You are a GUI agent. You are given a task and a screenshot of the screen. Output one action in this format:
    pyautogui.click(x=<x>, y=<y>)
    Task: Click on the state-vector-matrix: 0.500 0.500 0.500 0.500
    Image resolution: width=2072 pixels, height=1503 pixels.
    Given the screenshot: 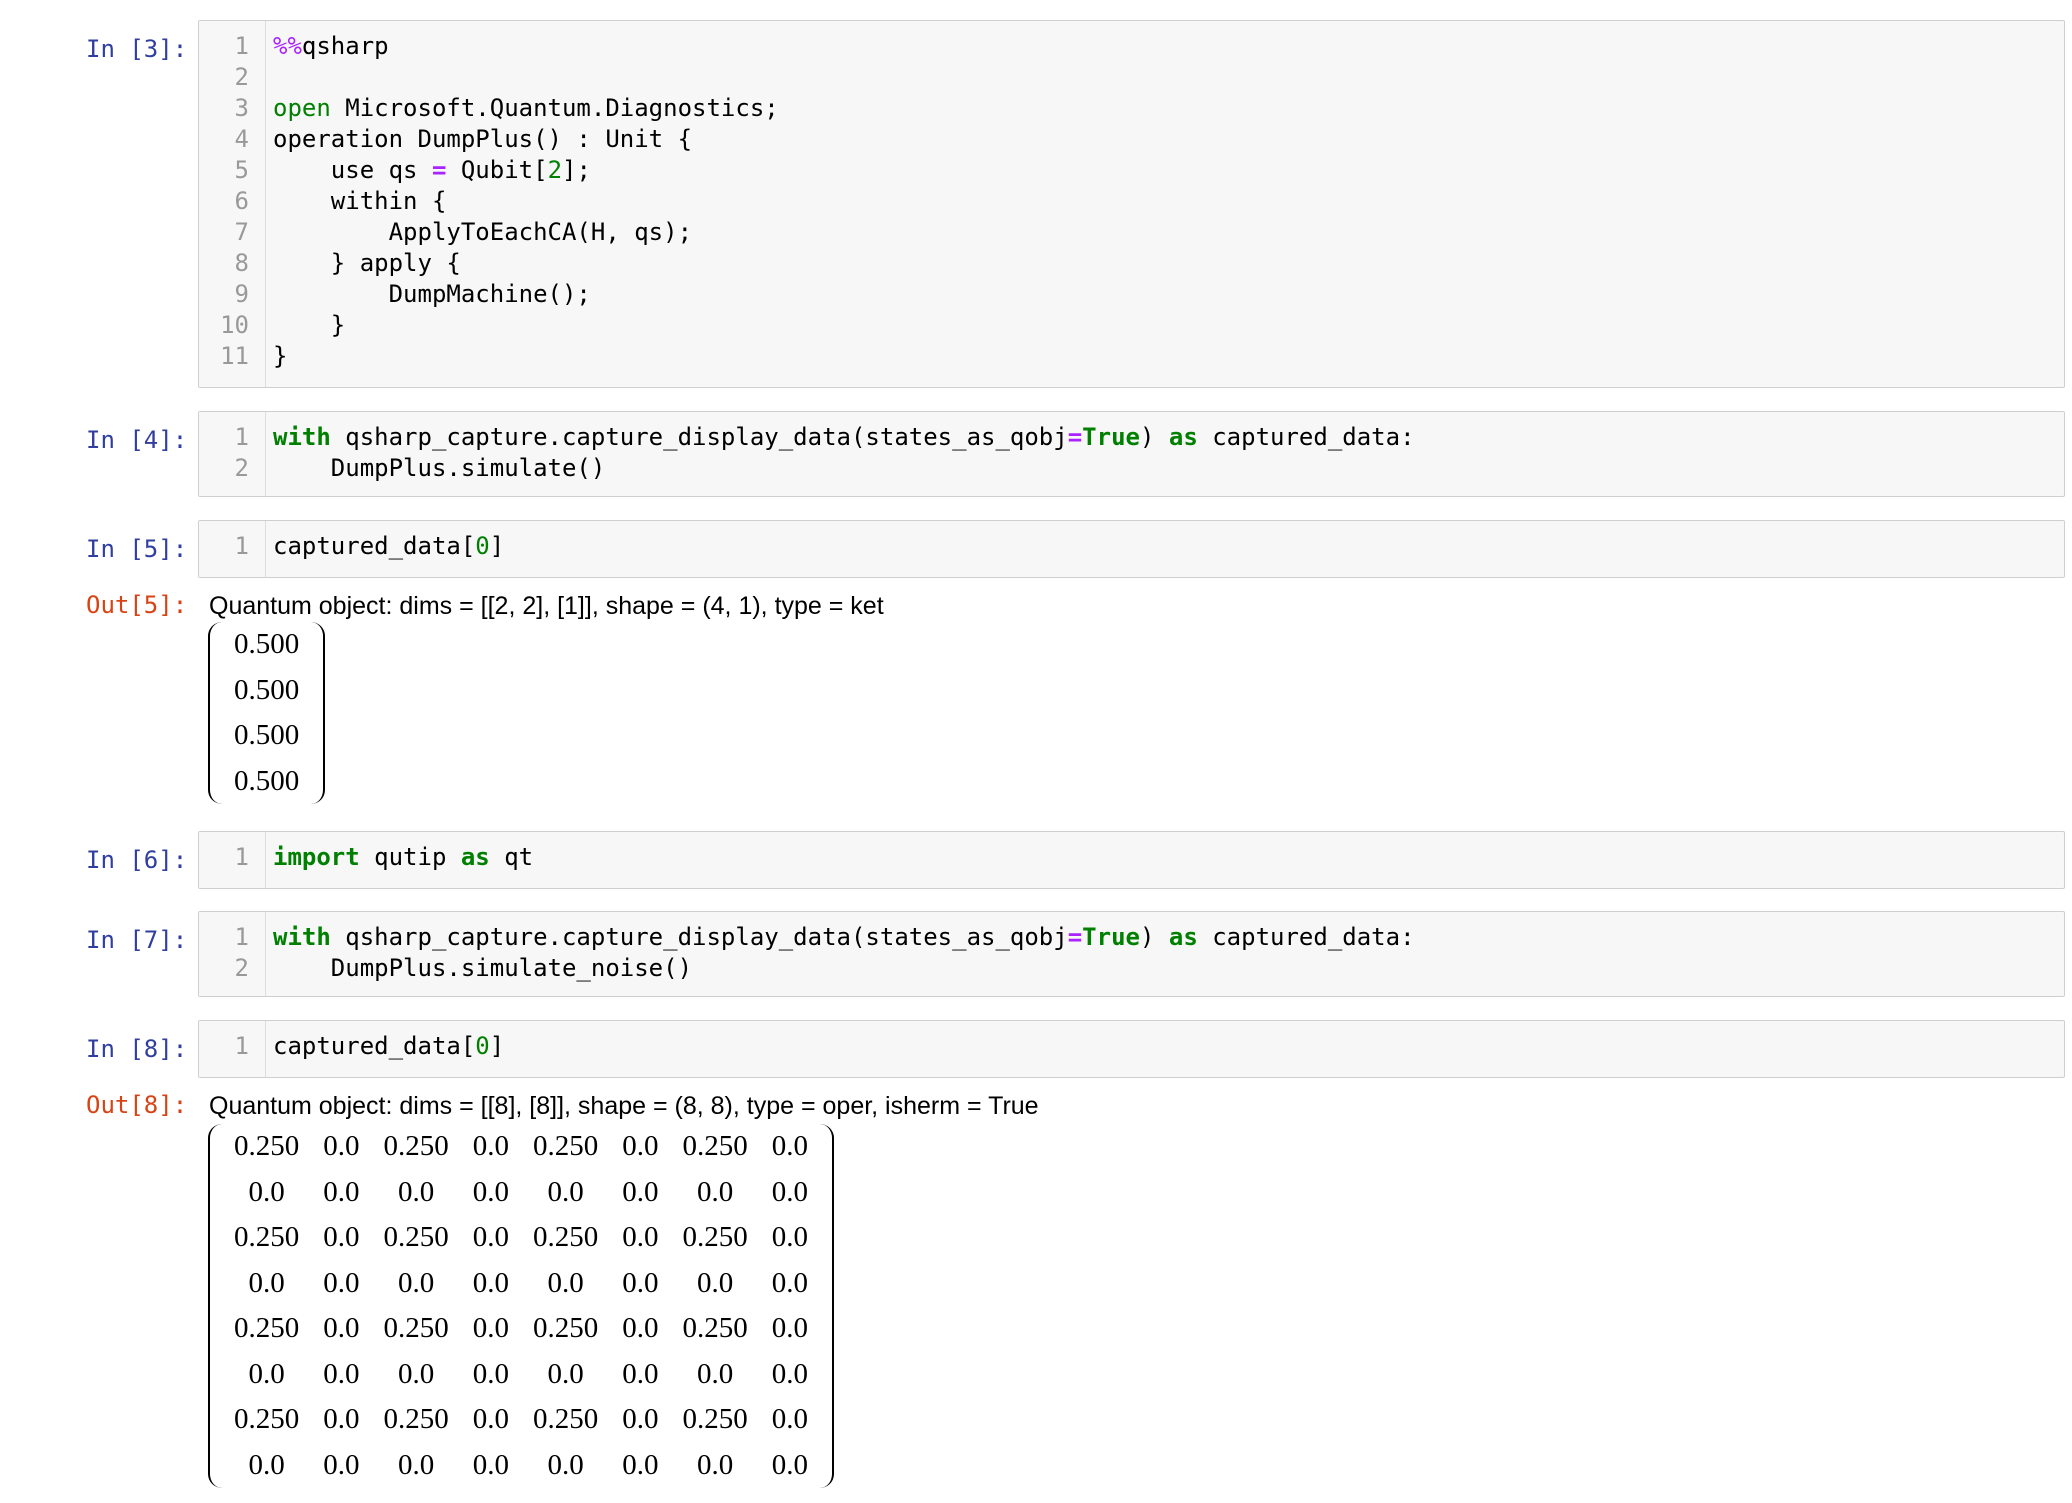 What is the action you would take?
    pyautogui.click(x=267, y=717)
    